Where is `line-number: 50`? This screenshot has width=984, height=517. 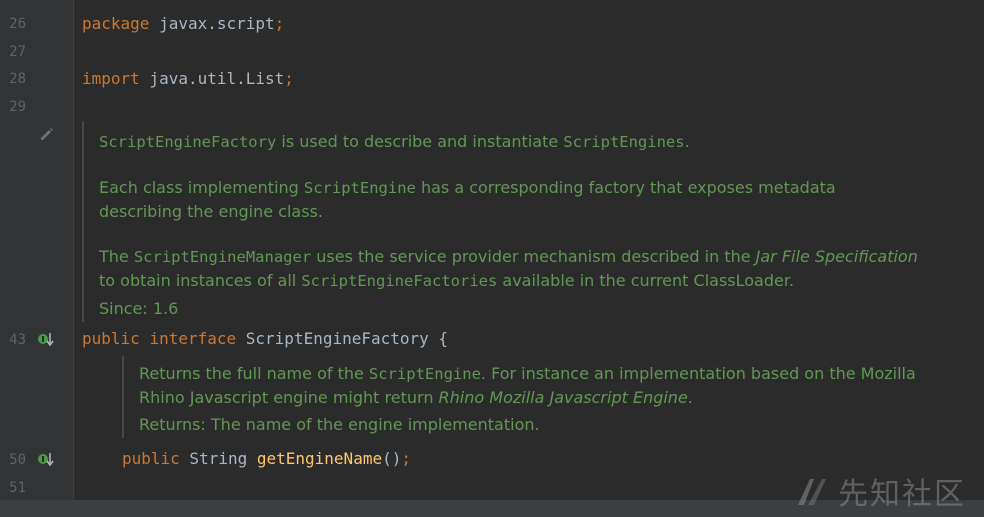 line-number: 50 is located at coordinates (17, 460).